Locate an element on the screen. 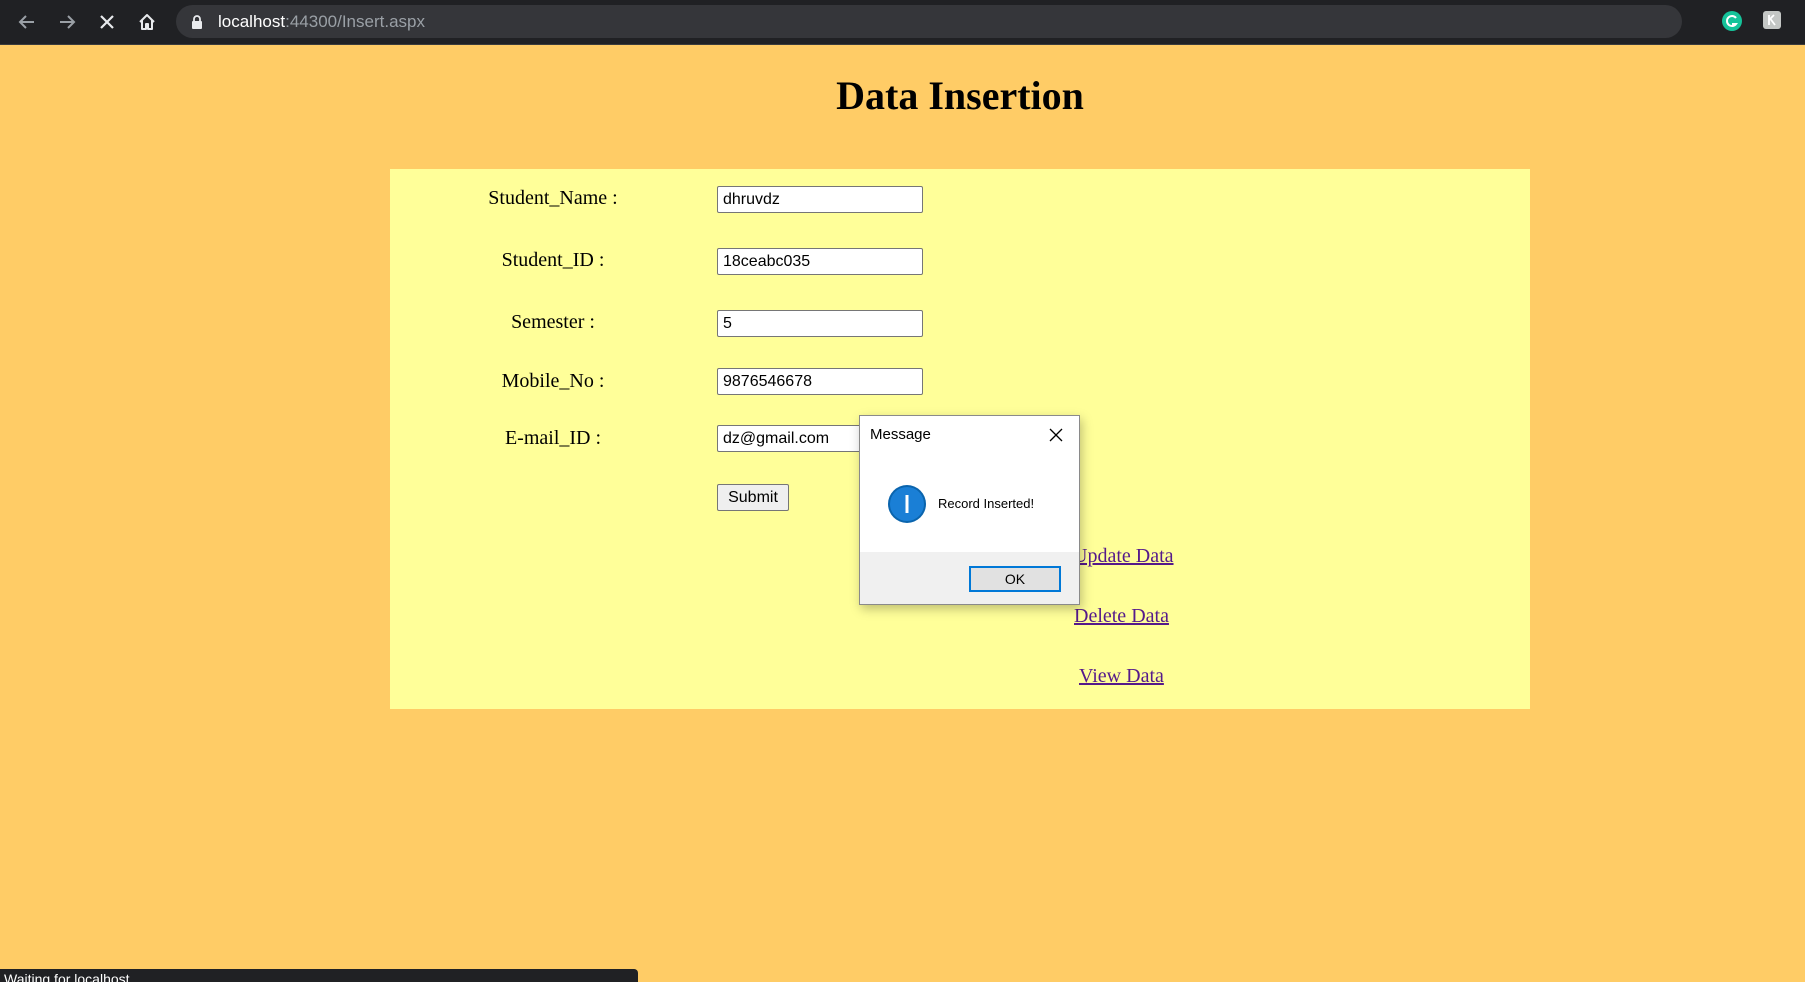 This screenshot has width=1805, height=982. forward-button is located at coordinates (67, 22).